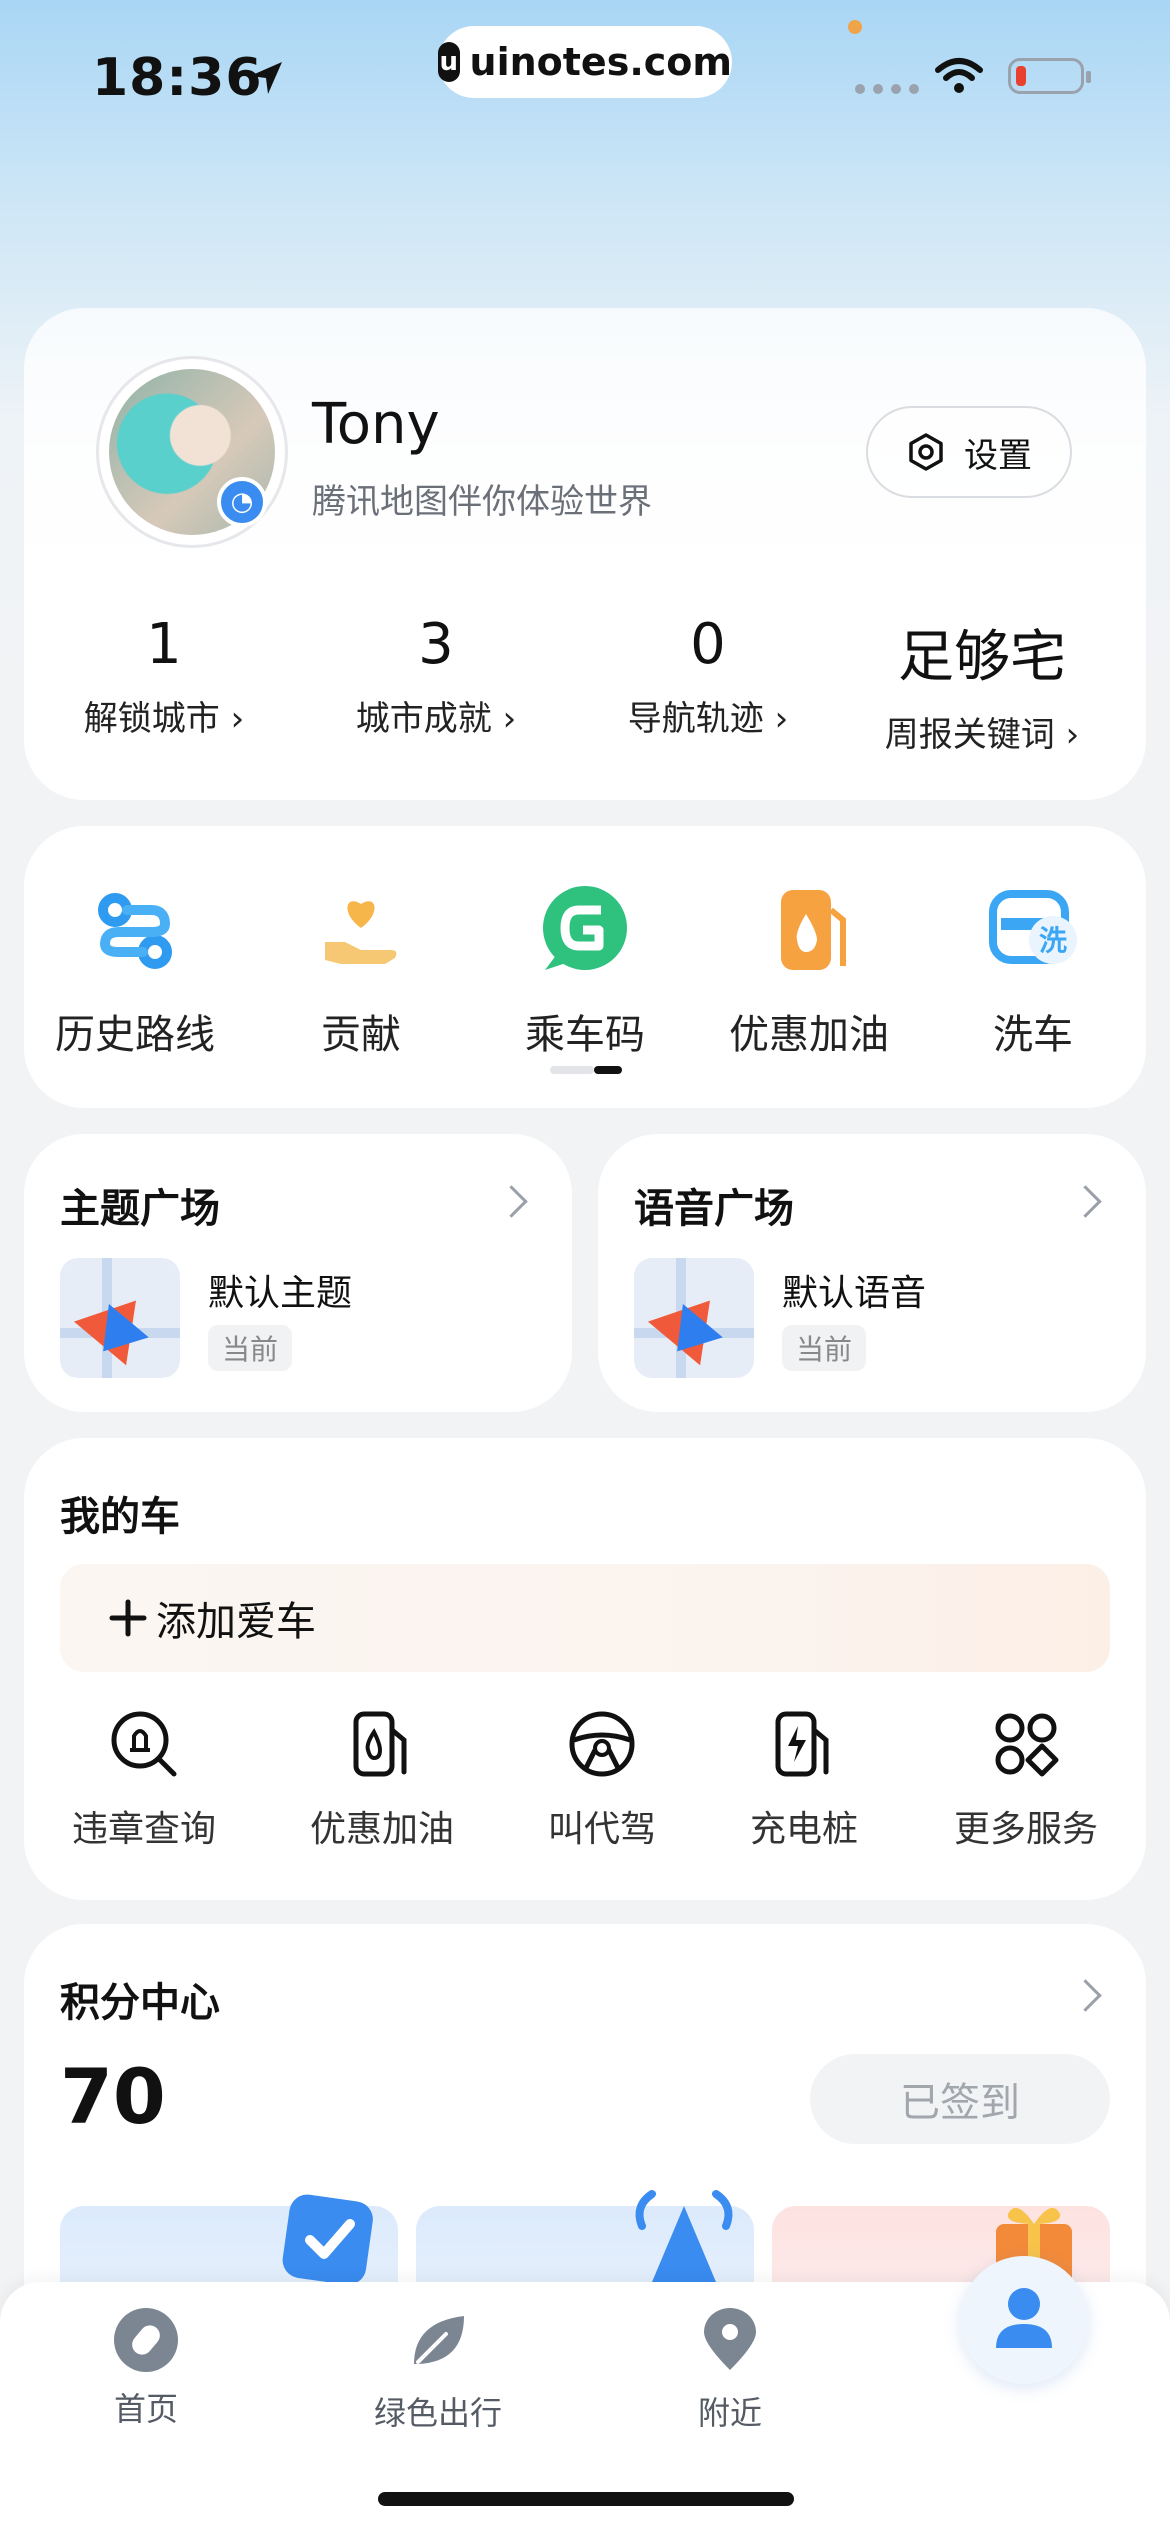  I want to click on voice-plaza-title: 语音广场, so click(714, 1209).